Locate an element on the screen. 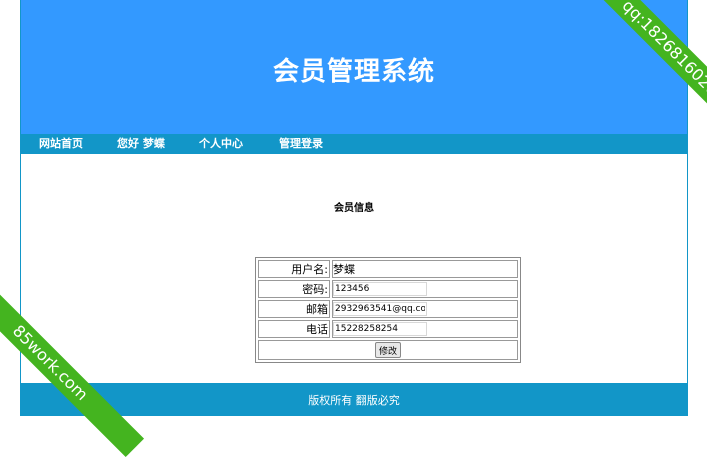  main-nav: 网站首页 您好 梦蝶 个人中心 管理登录 is located at coordinates (354, 144).